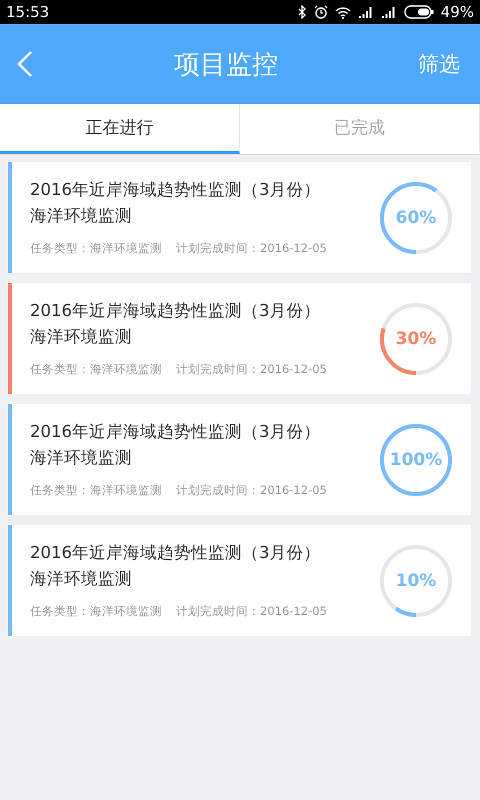  What do you see at coordinates (302, 12) in the screenshot?
I see `bluetooth-icon` at bounding box center [302, 12].